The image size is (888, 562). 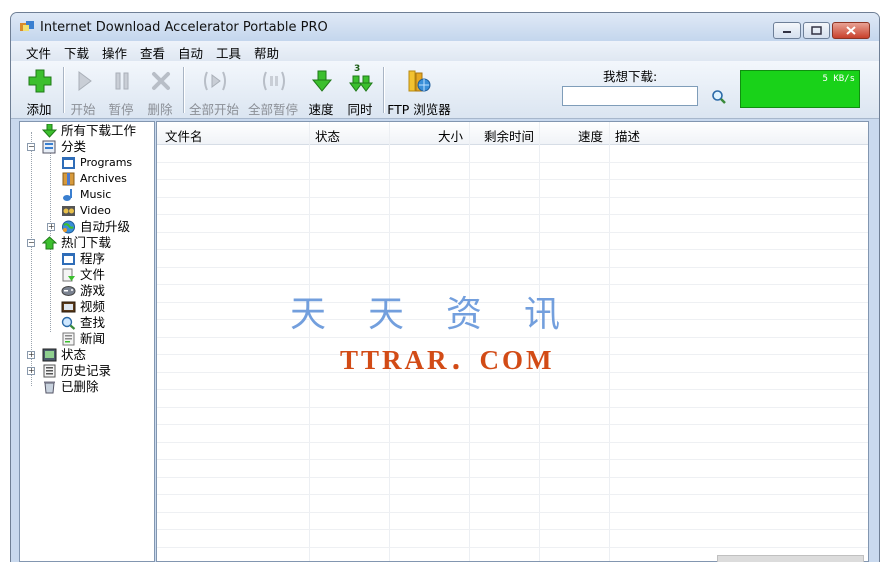 I want to click on start-all-icon, so click(x=215, y=81).